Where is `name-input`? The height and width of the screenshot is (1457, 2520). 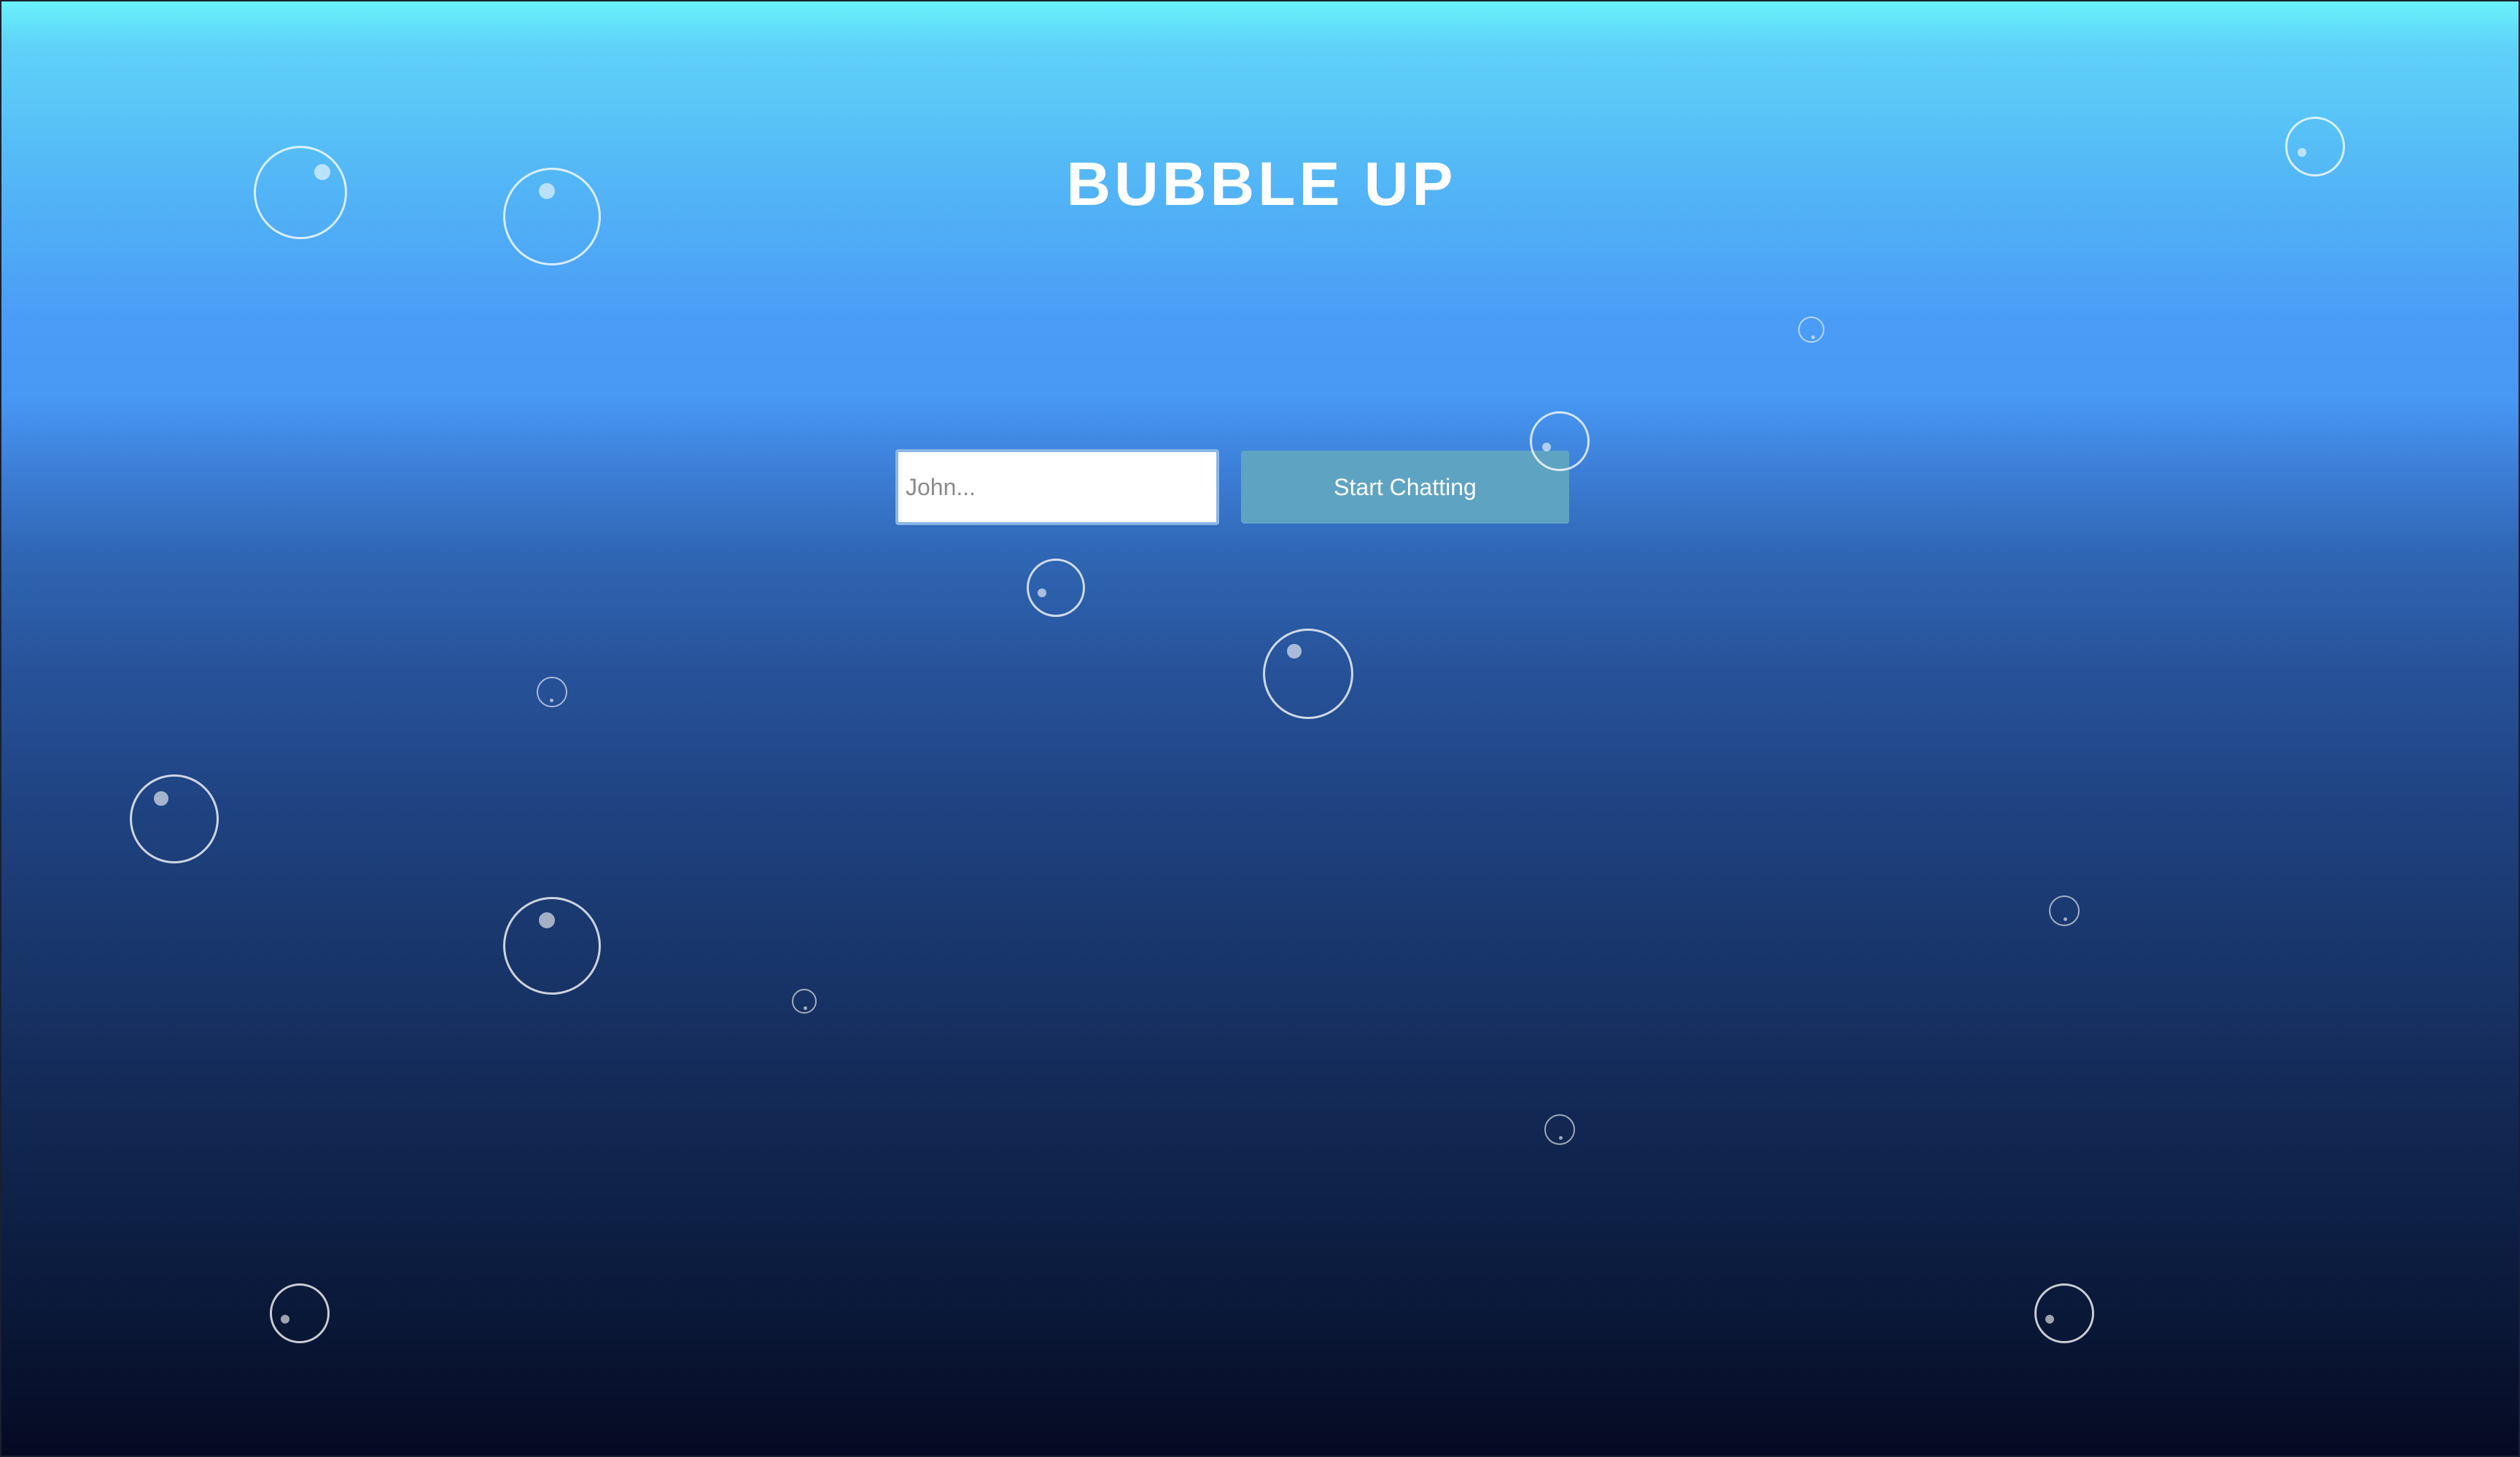
name-input is located at coordinates (1057, 487).